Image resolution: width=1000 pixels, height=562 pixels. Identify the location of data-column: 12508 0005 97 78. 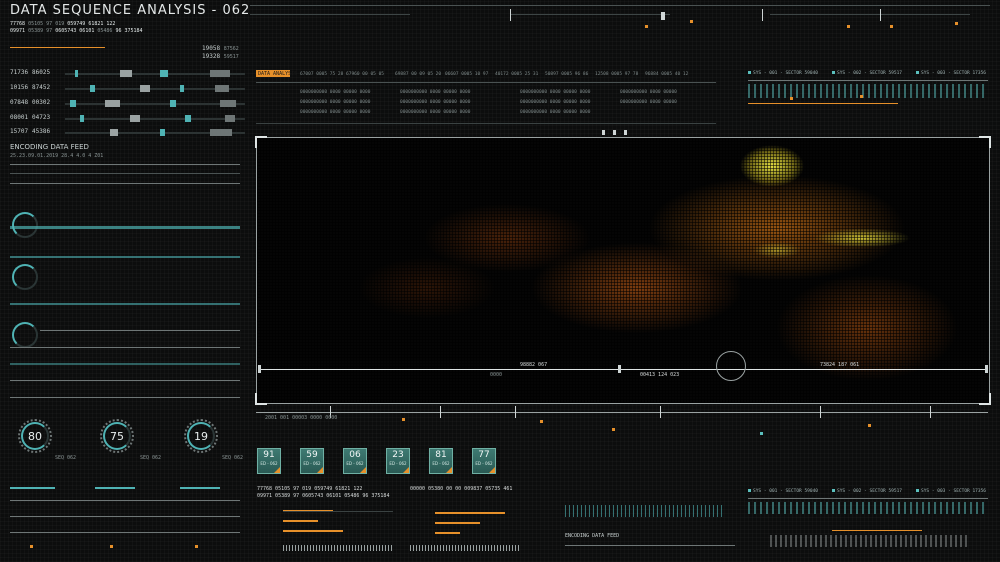
(617, 74).